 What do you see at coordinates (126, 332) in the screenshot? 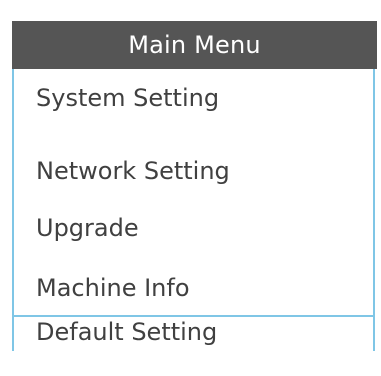
I see `menu-item-default-setting: Default Setting` at bounding box center [126, 332].